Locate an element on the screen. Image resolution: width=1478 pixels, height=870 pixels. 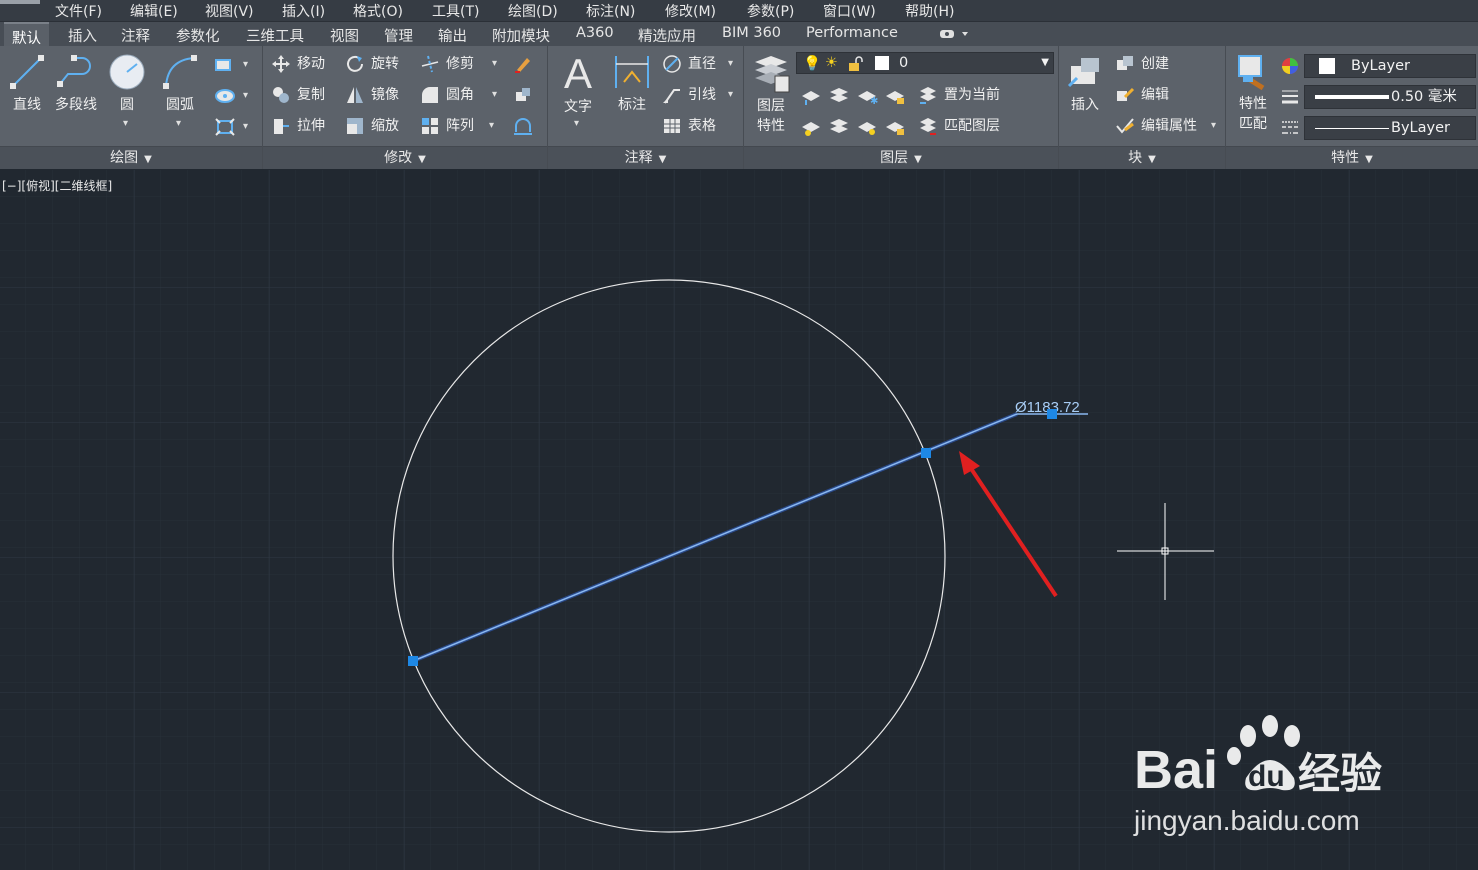
block-panel-title: 块 ▼ is located at coordinates (1142, 157).